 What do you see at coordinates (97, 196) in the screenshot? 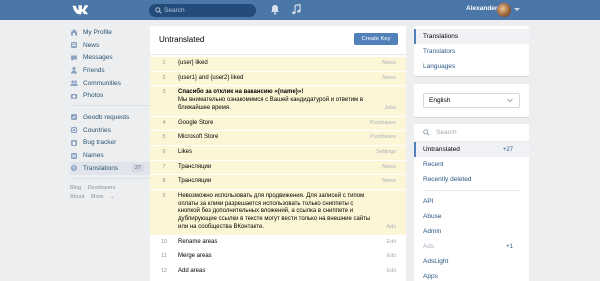
I see `footer-more-label: More` at bounding box center [97, 196].